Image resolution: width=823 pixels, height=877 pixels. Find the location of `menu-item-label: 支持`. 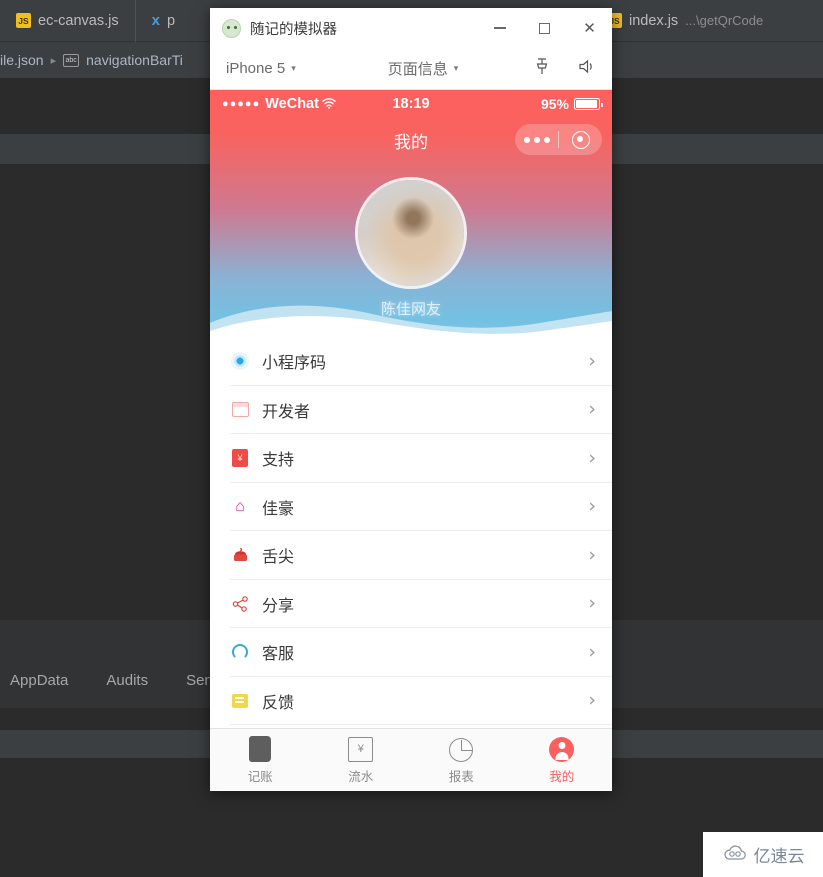

menu-item-label: 支持 is located at coordinates (278, 461).